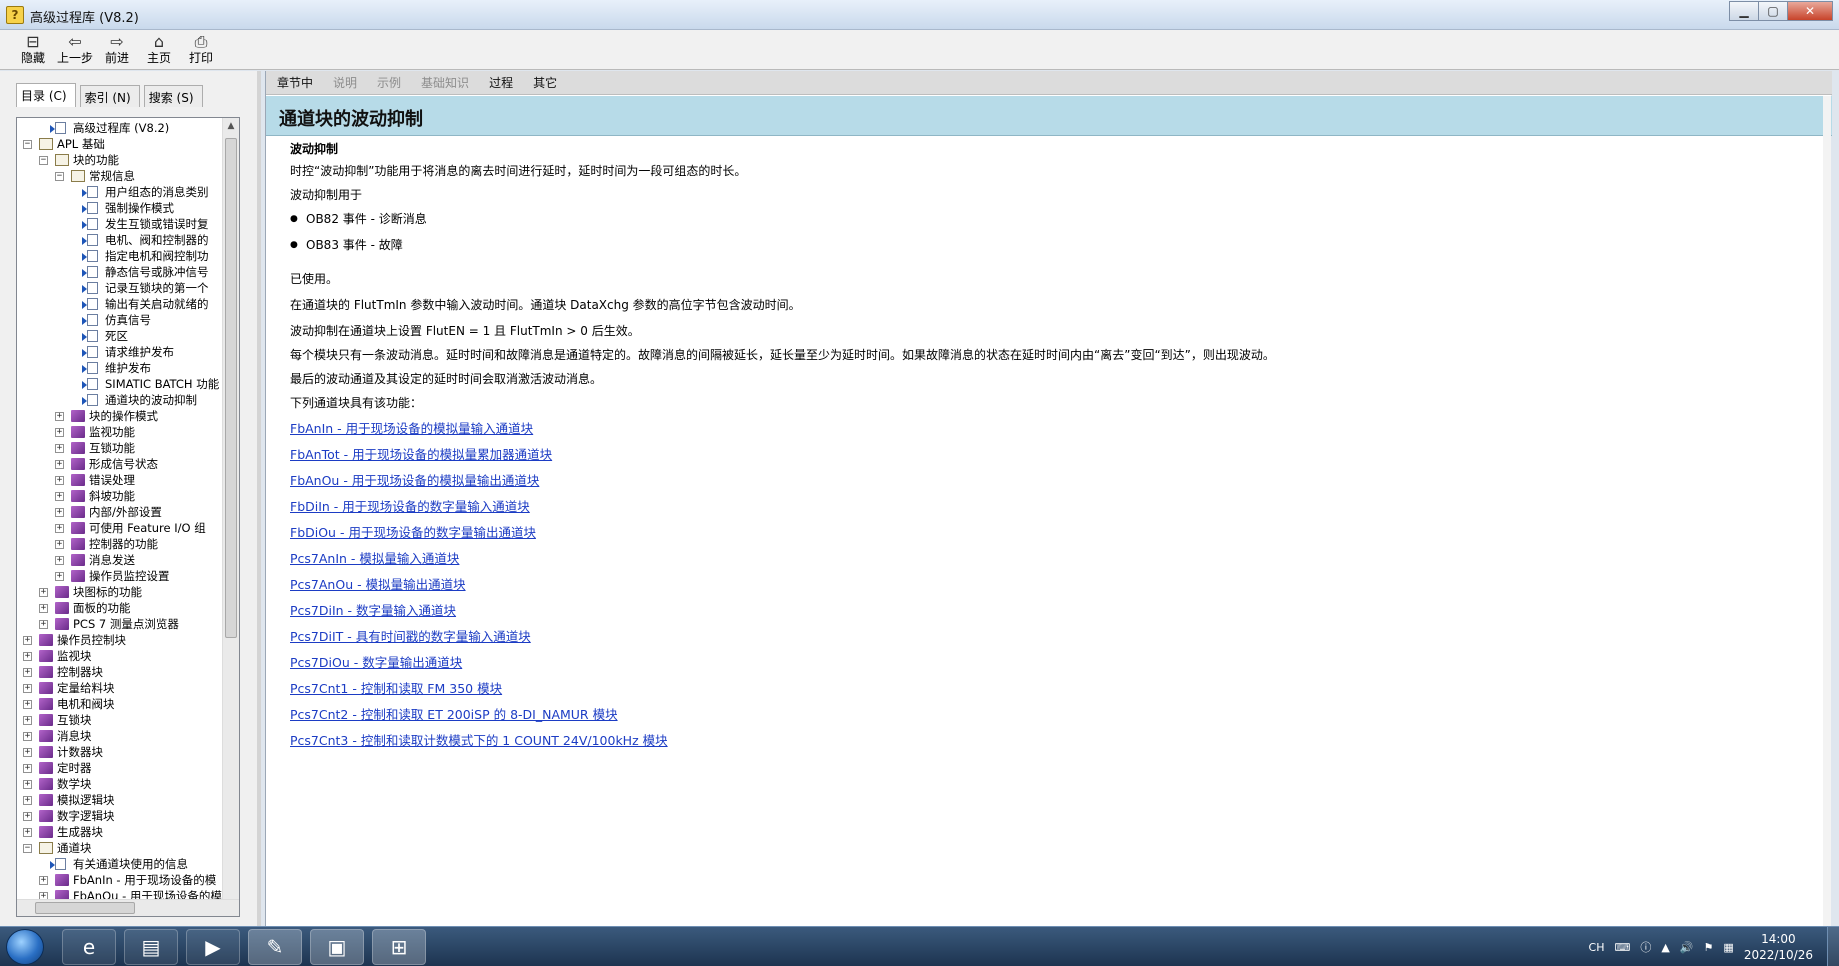 Image resolution: width=1839 pixels, height=966 pixels. Describe the element at coordinates (120, 720) in the screenshot. I see `tree-item: + 互锁块` at that location.